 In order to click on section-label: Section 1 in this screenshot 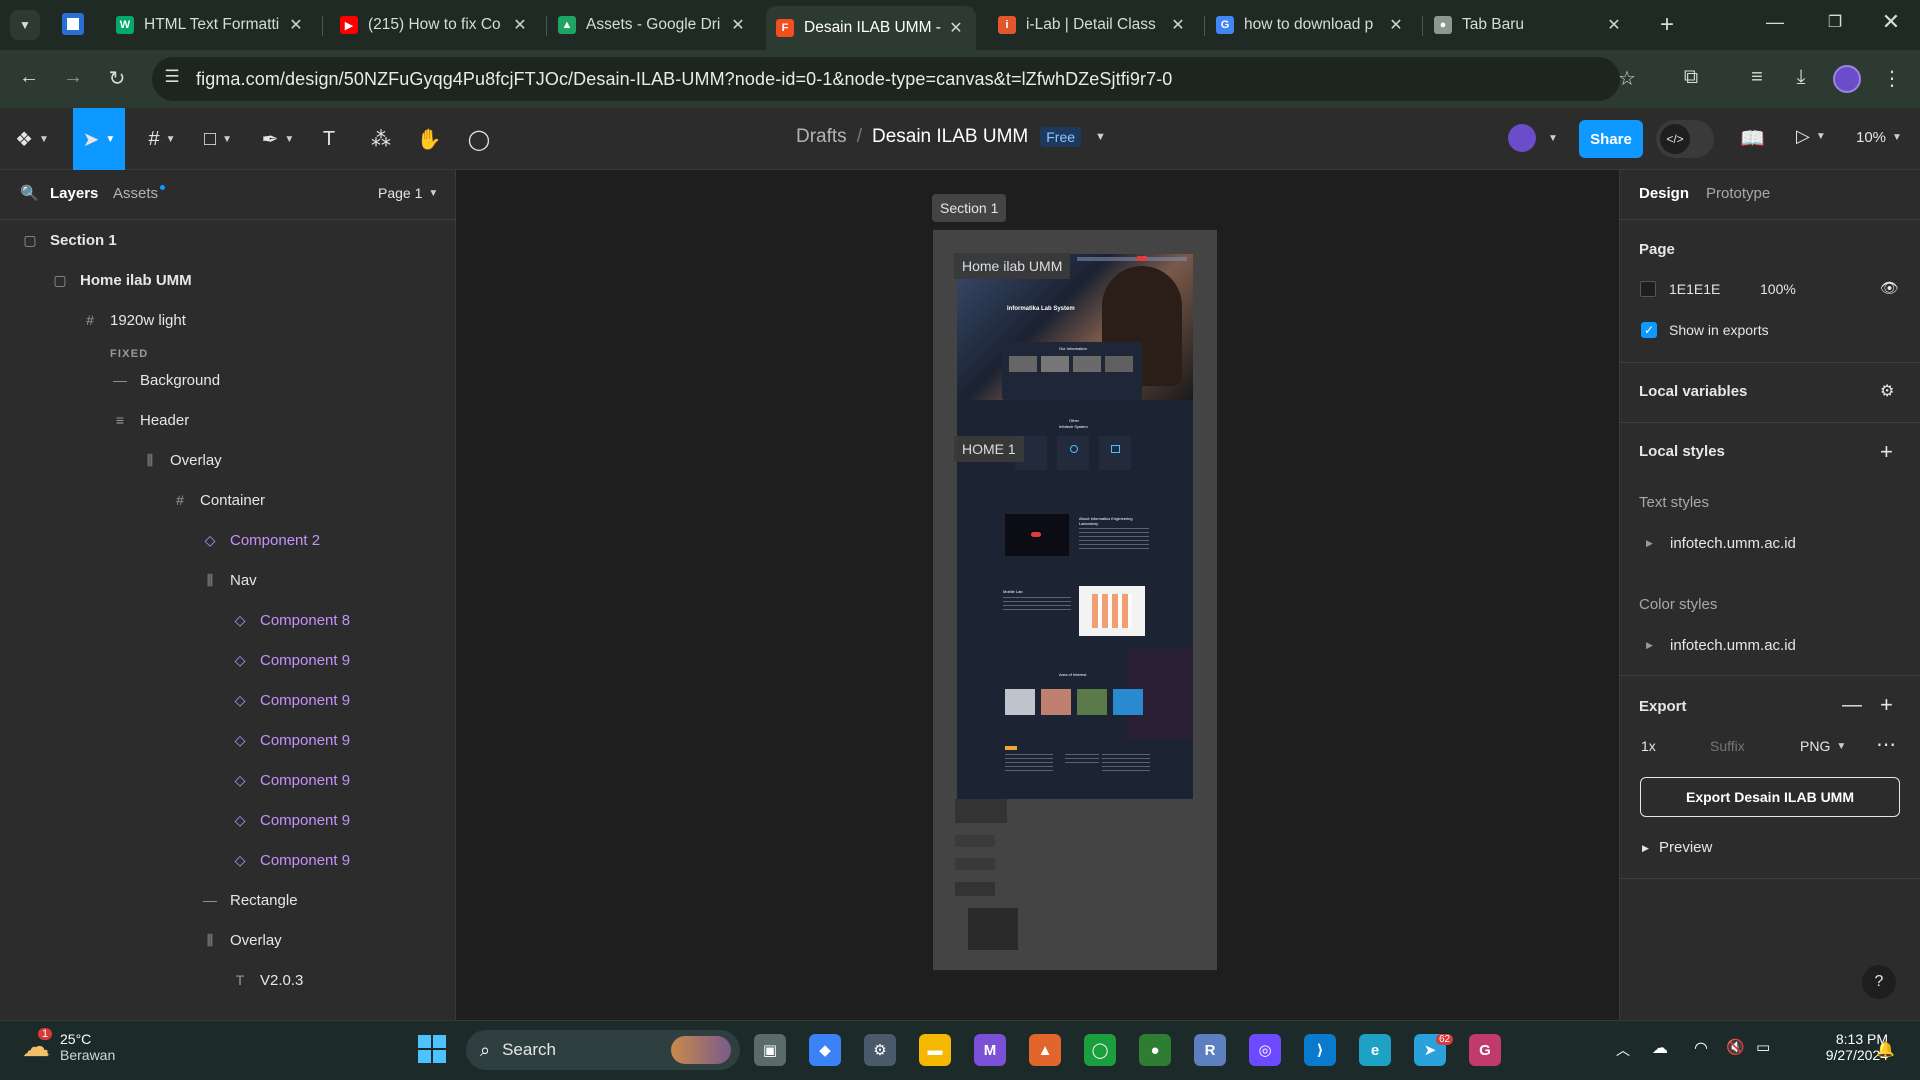, I will do `click(969, 208)`.